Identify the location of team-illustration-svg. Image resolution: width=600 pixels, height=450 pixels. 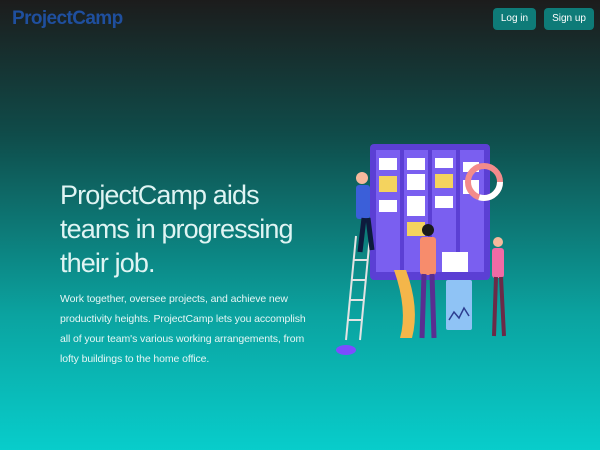
(421, 249).